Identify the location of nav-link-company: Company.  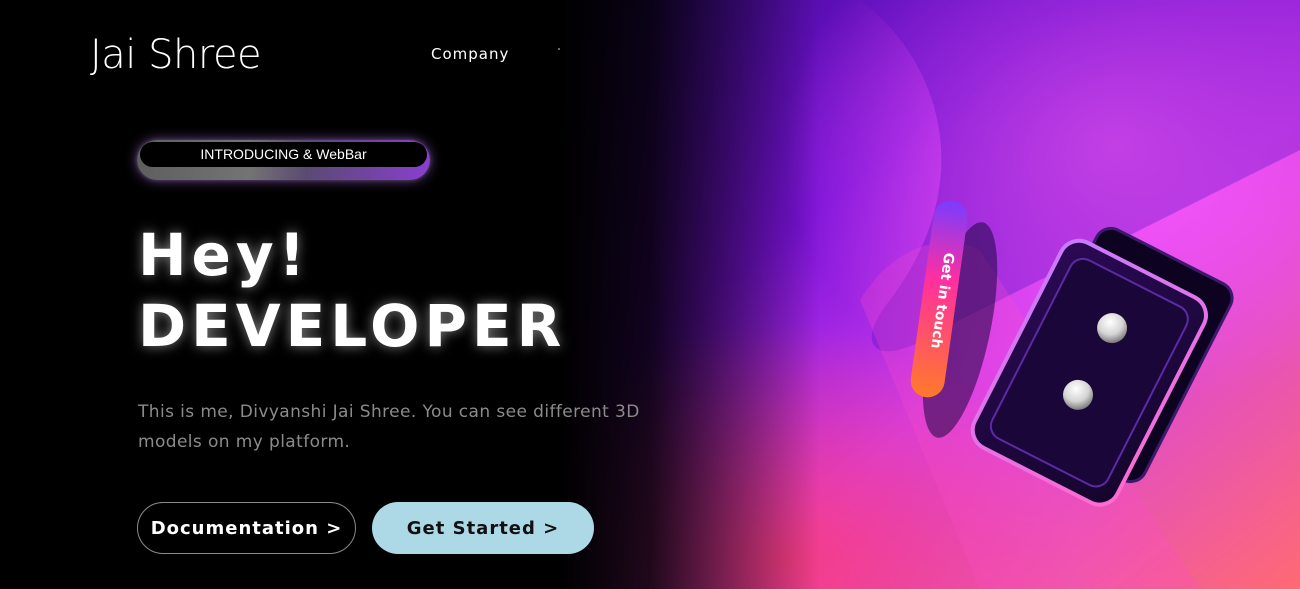
(470, 54).